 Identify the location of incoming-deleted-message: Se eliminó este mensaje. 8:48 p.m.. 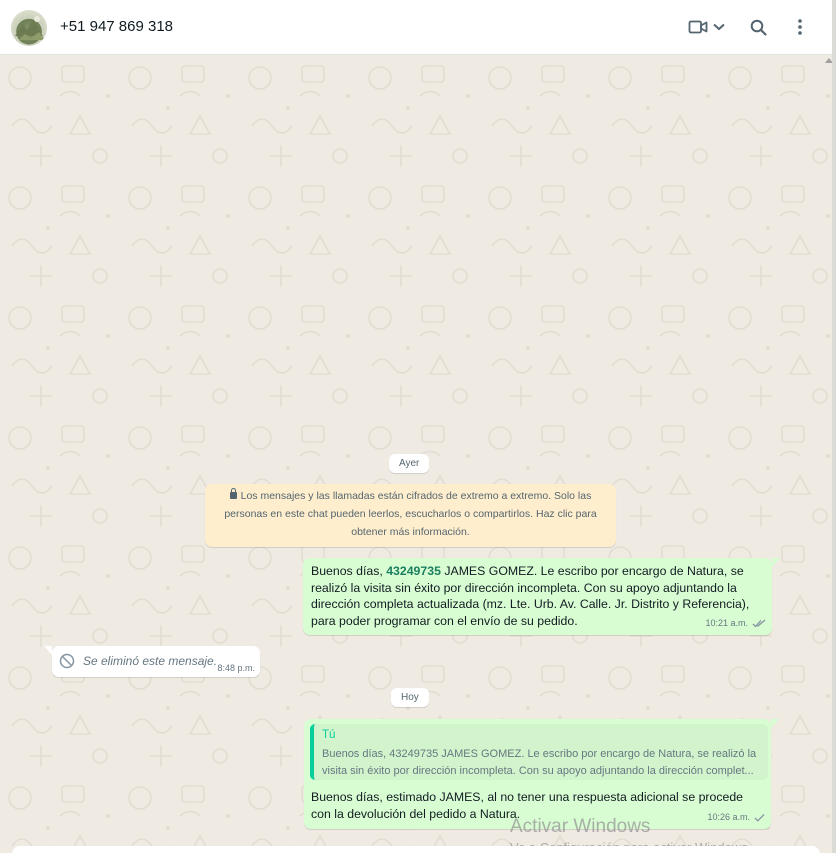
(156, 661).